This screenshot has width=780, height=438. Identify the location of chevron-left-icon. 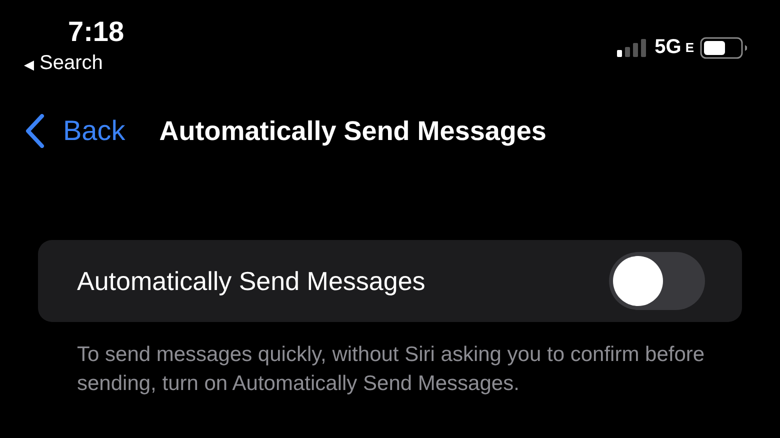
(35, 131).